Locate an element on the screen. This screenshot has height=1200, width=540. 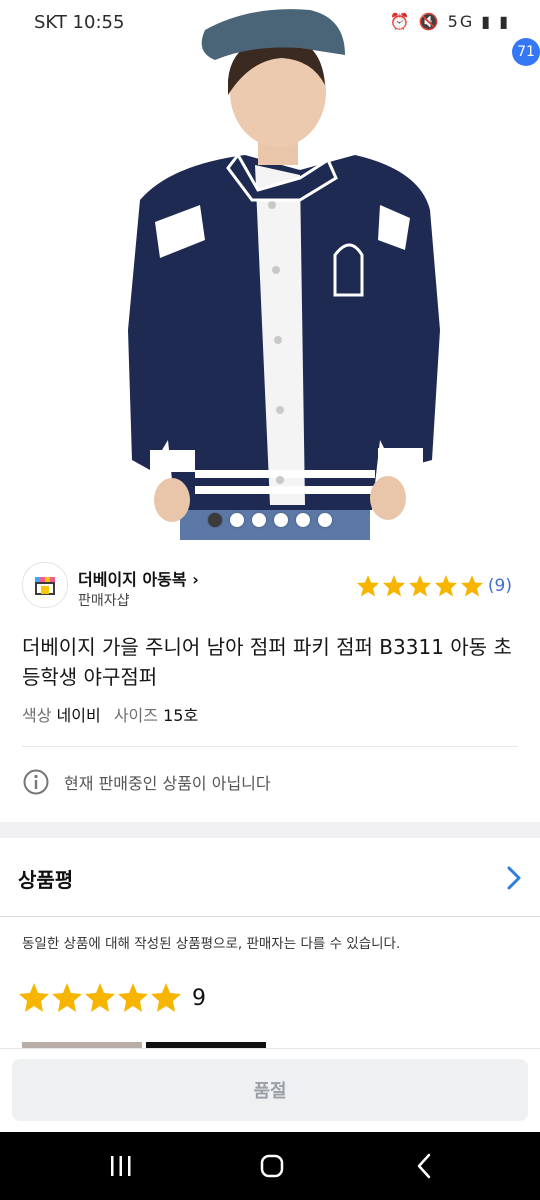
seller-chevron-icon: › is located at coordinates (195, 579).